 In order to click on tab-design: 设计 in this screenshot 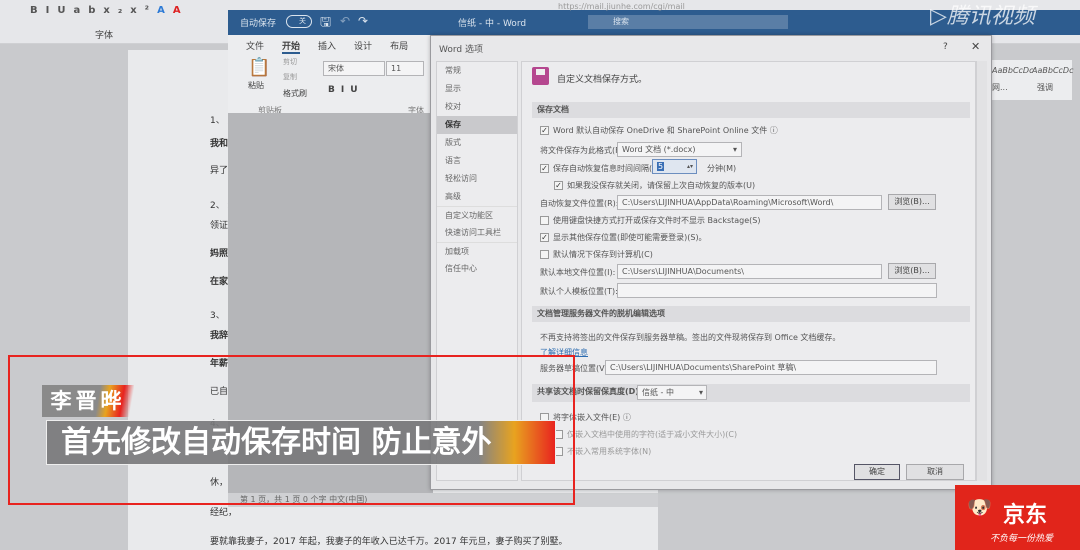, I will do `click(363, 46)`.